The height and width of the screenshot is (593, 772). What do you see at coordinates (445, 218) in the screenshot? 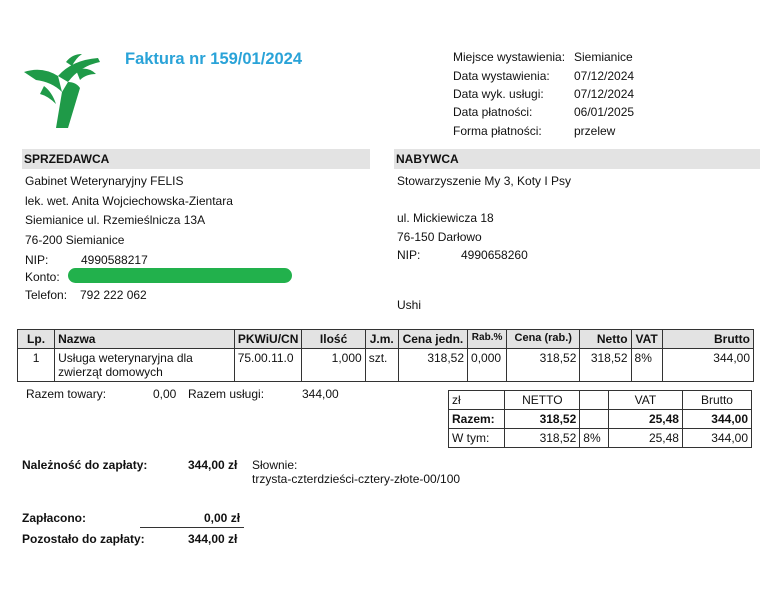
I see `buyer-address-line1: ul. Mickiewicza 18` at bounding box center [445, 218].